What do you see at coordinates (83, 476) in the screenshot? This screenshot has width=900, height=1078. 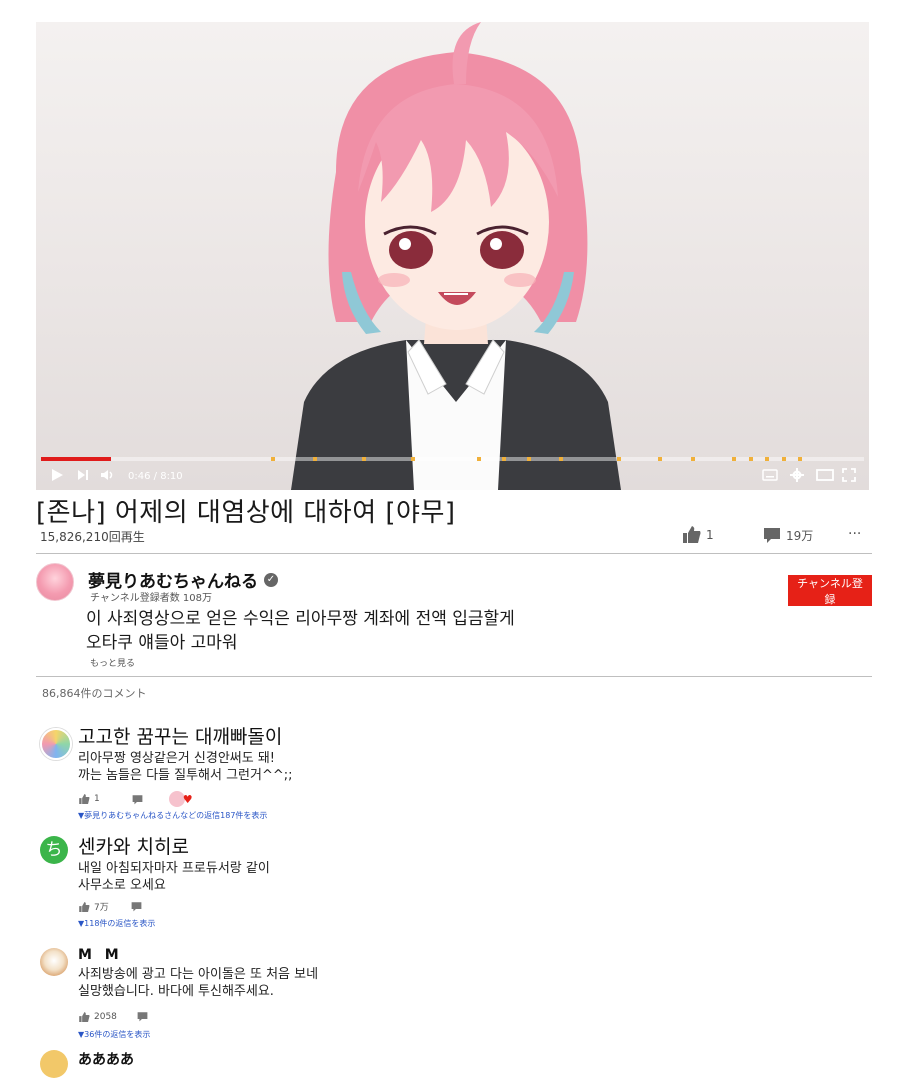 I see `next-icon` at bounding box center [83, 476].